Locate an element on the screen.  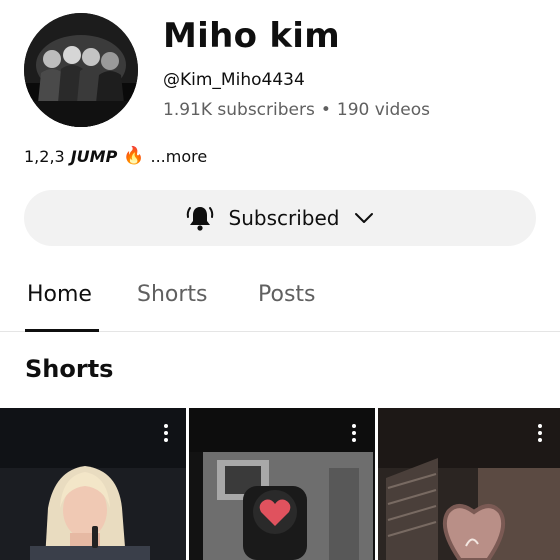
channel-avatar is located at coordinates (81, 70).